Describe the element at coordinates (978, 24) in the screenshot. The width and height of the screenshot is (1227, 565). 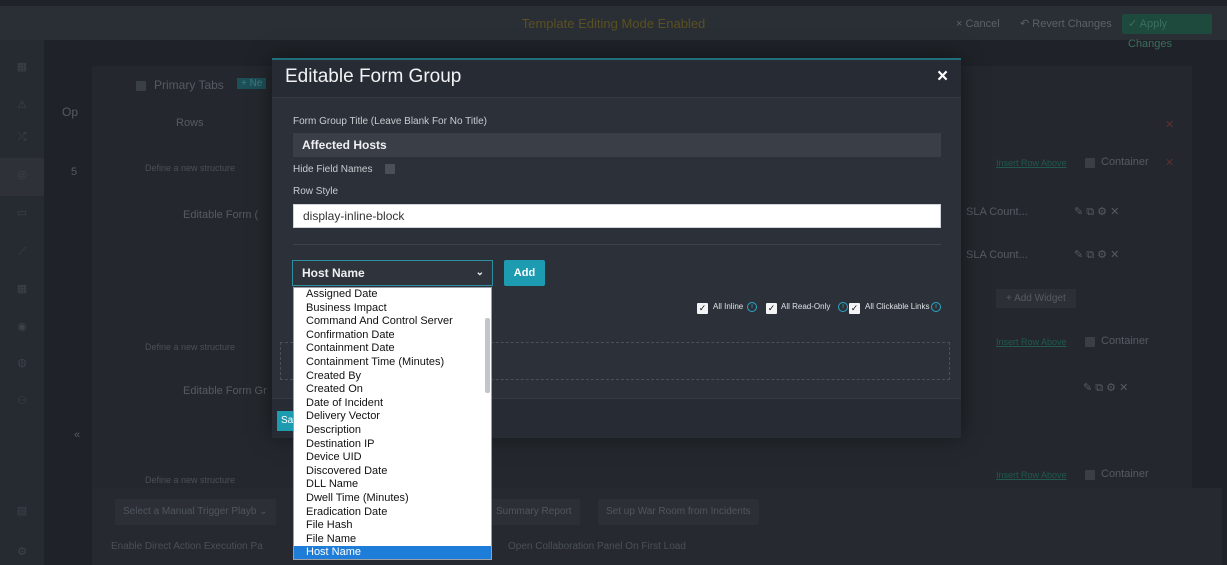
I see `cancel-button: × Cancel` at that location.